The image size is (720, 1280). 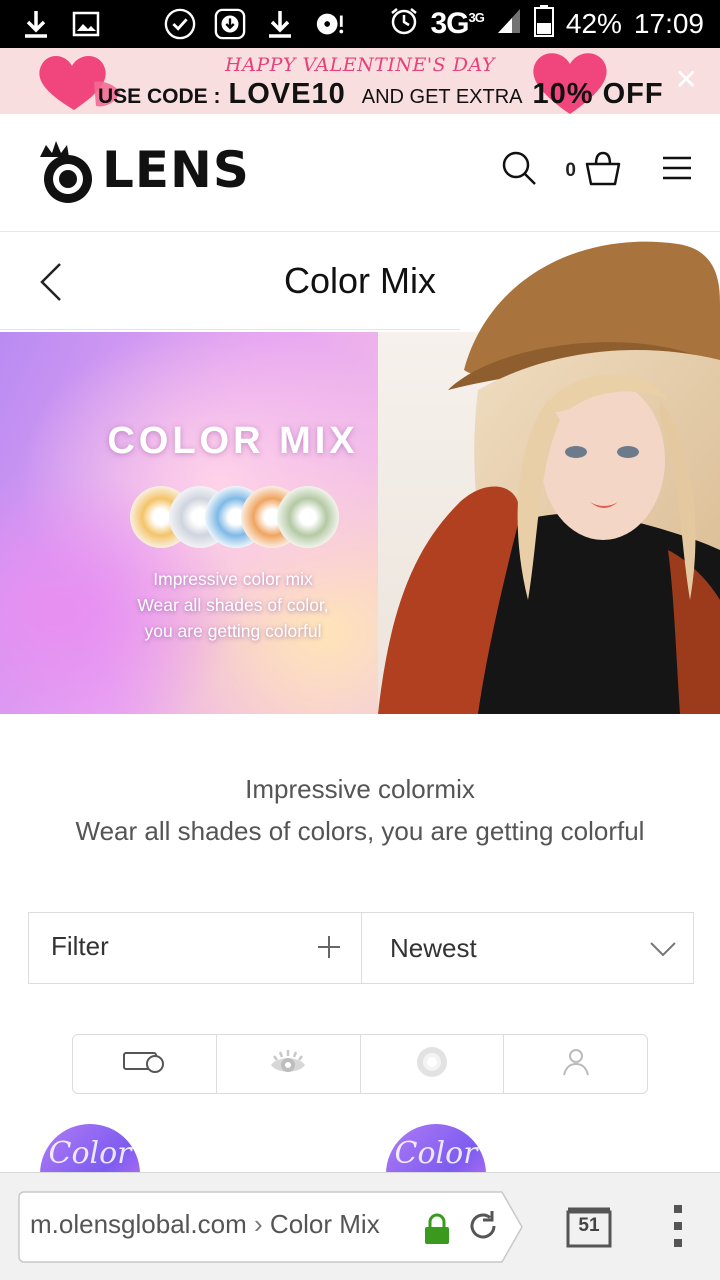 I want to click on search-icon, so click(x=519, y=170).